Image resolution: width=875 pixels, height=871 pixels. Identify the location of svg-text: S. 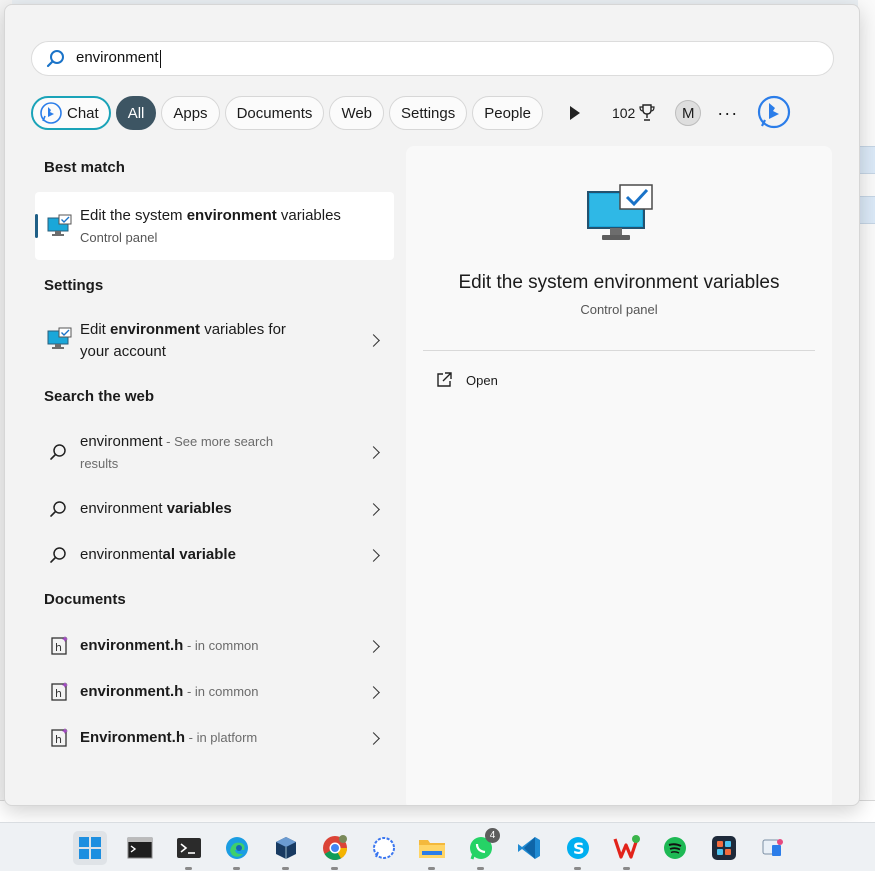
(579, 848).